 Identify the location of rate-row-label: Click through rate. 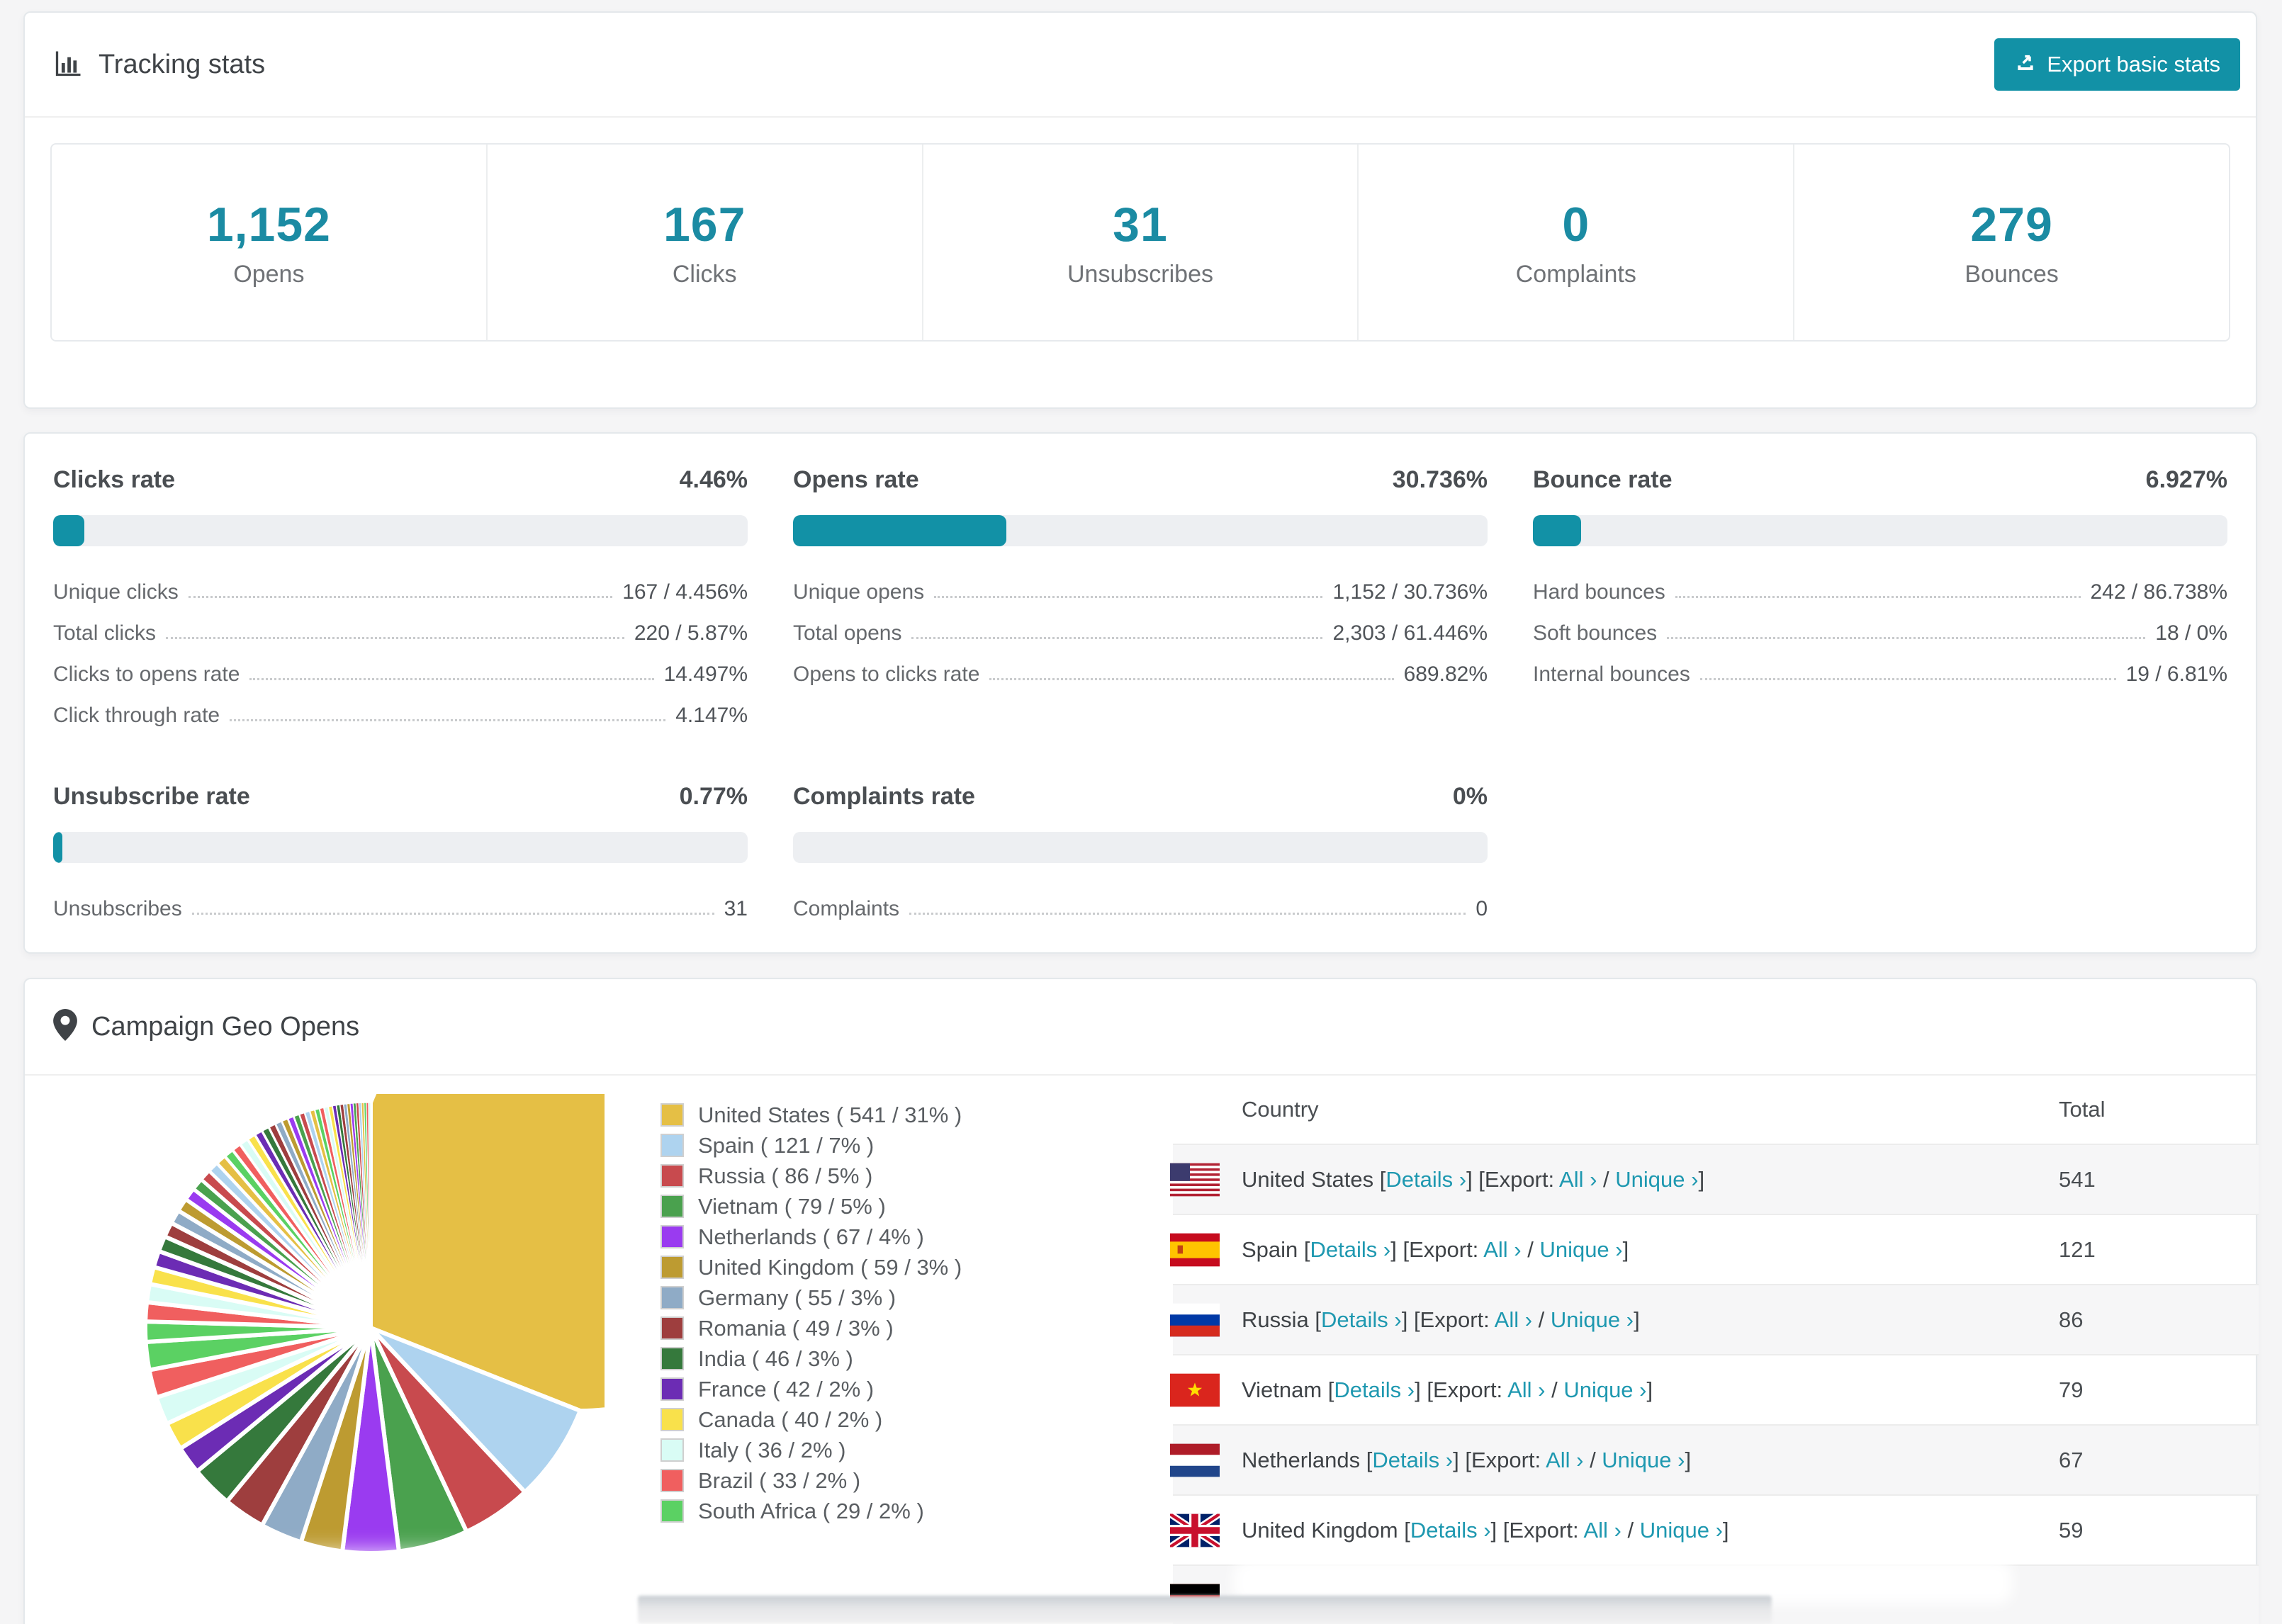
(136, 715).